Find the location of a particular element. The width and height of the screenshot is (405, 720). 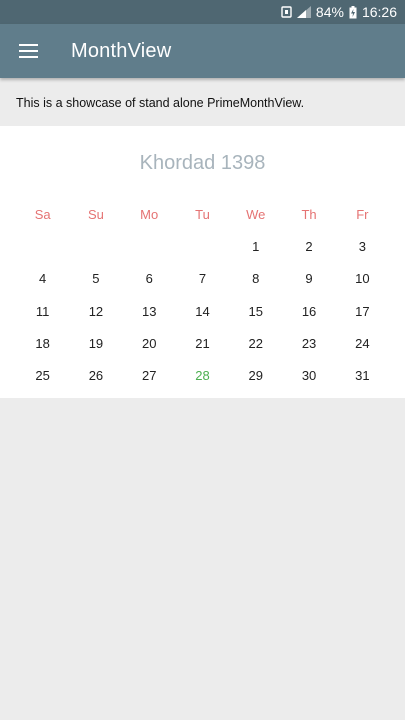

day-cell: 29 is located at coordinates (255, 375).